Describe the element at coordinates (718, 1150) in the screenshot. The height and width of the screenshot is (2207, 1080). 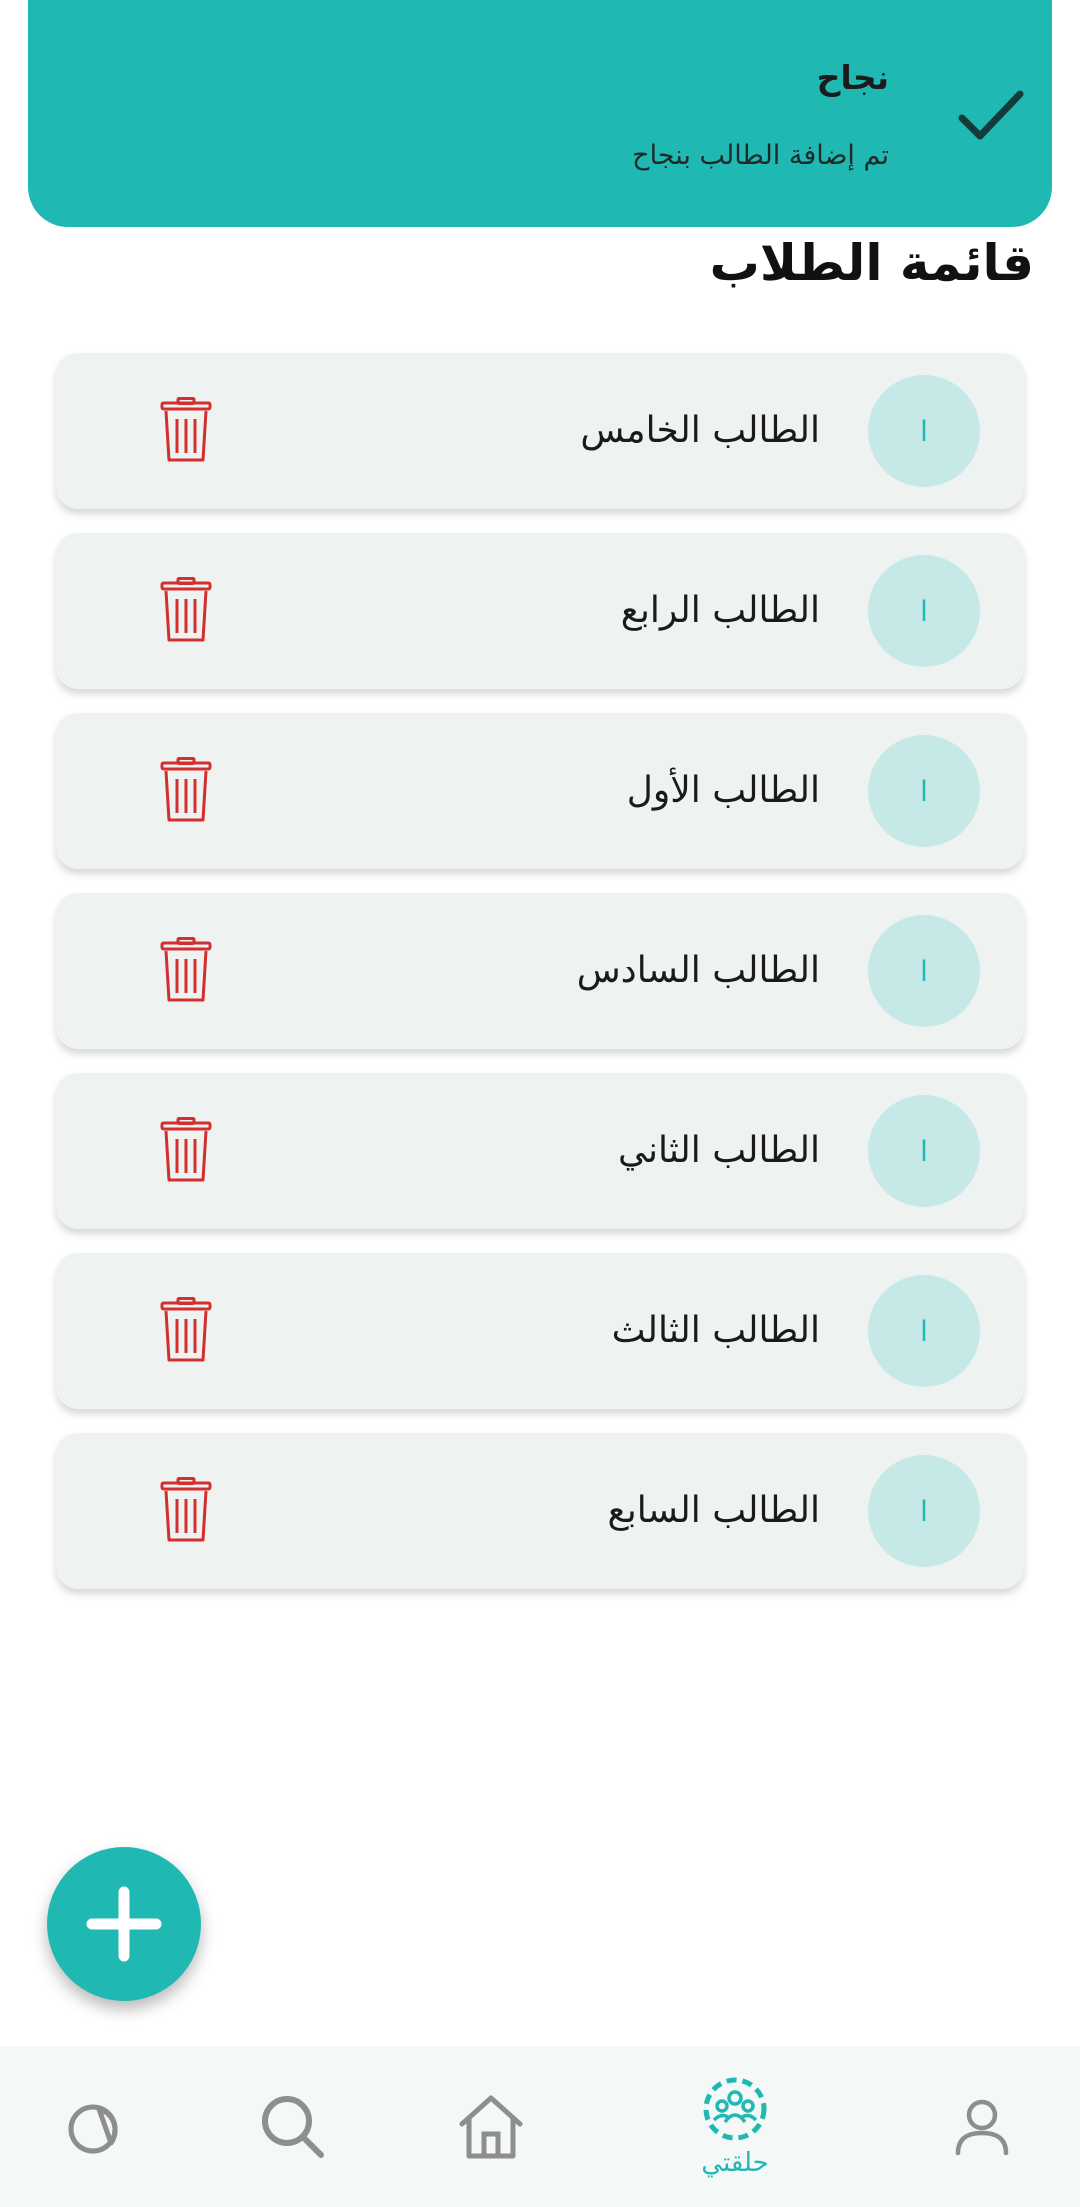
I see `student-name: الطالب الثاني` at that location.